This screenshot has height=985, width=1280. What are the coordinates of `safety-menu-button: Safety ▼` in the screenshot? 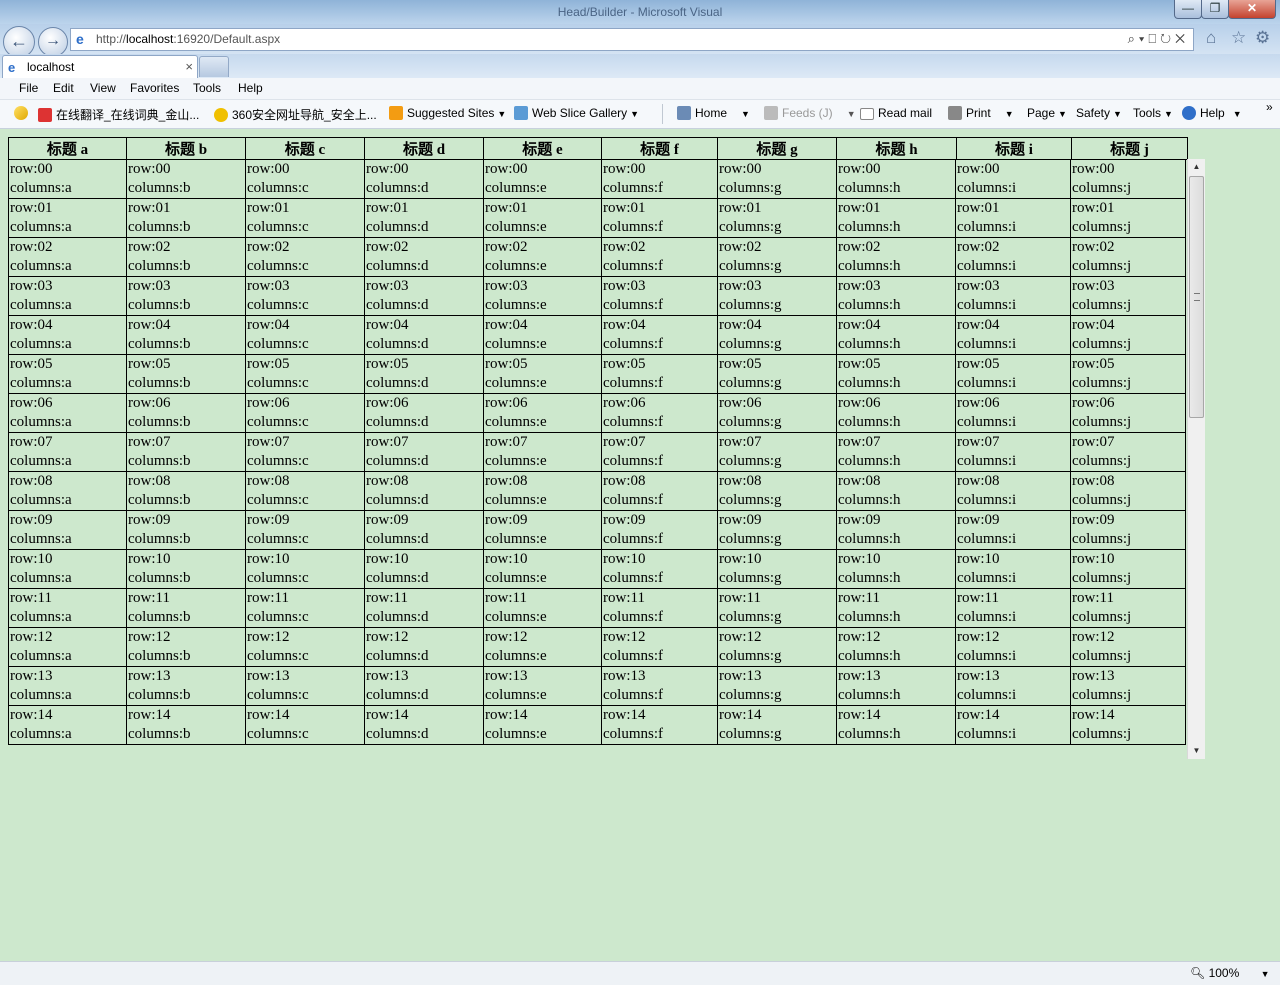 It's located at (1099, 113).